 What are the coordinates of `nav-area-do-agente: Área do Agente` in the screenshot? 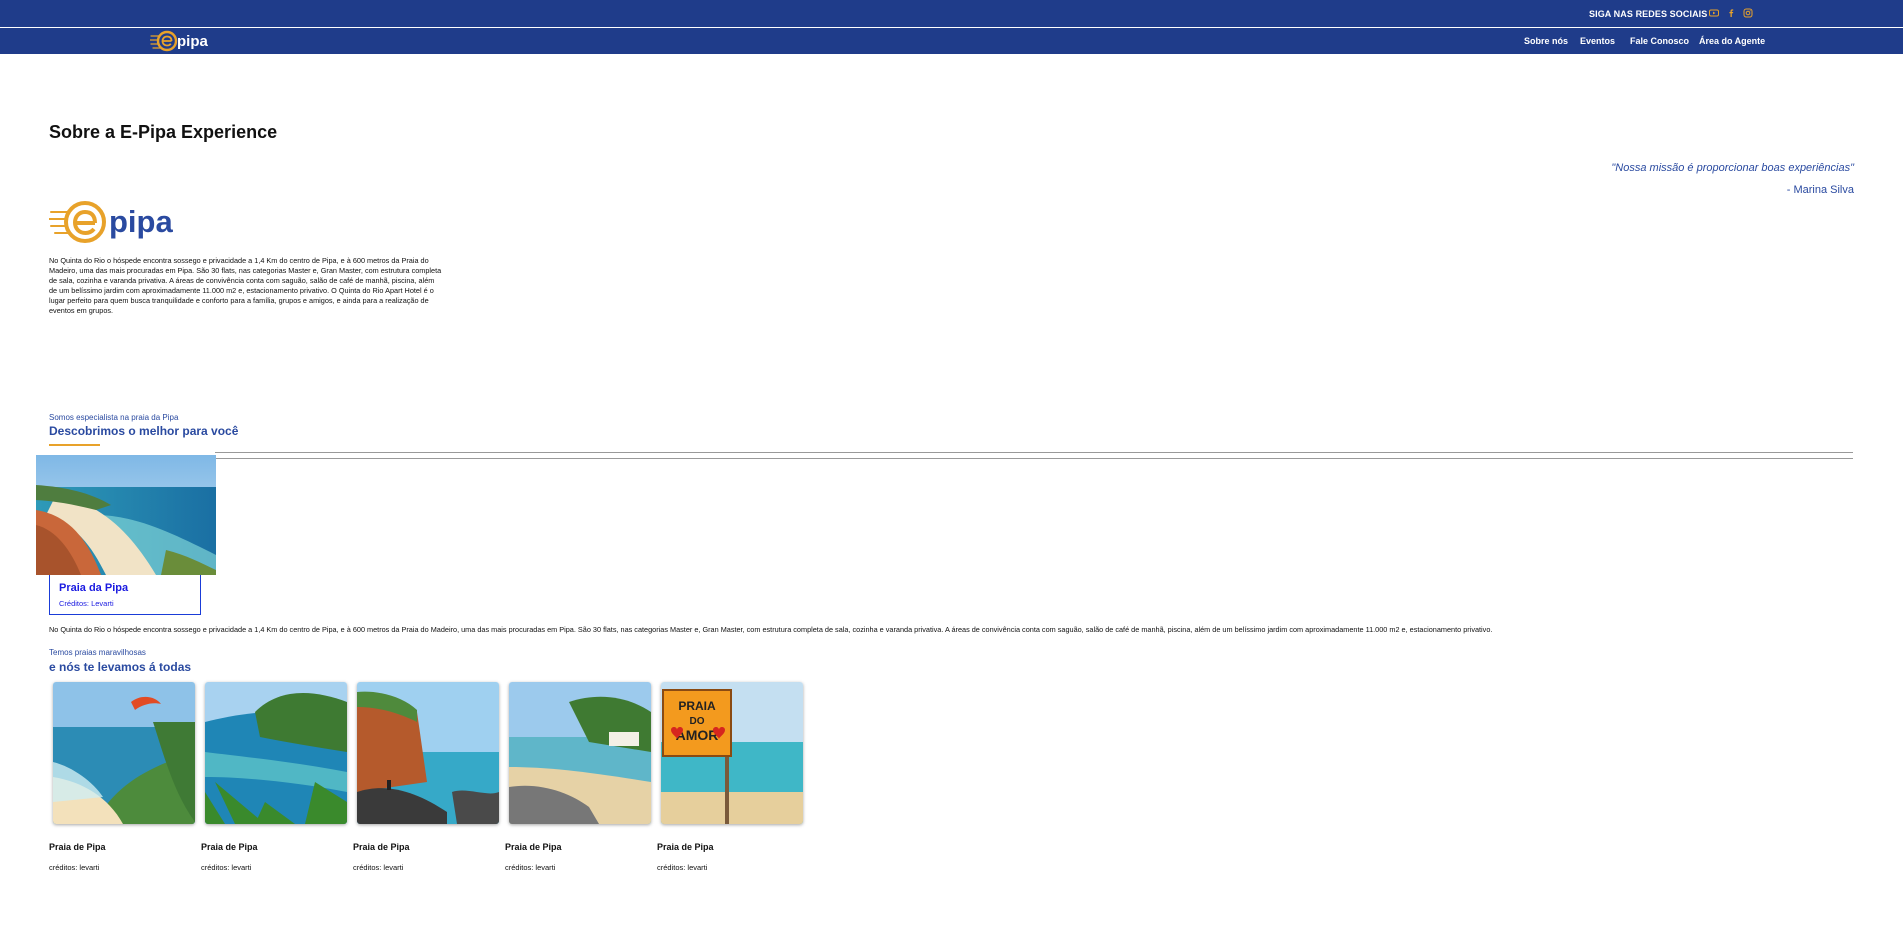 It's located at (1732, 41).